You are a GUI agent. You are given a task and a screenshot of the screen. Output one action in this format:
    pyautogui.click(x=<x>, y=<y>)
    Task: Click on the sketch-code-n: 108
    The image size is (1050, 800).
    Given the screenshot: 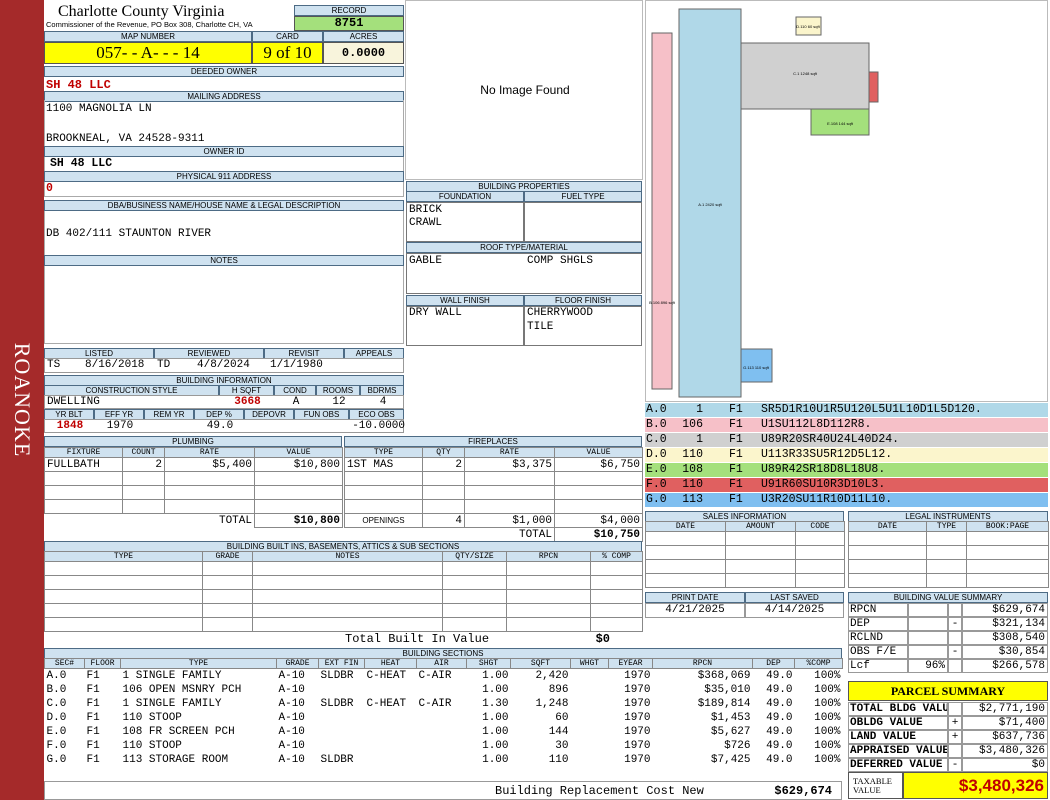 What is the action you would take?
    pyautogui.click(x=692, y=469)
    